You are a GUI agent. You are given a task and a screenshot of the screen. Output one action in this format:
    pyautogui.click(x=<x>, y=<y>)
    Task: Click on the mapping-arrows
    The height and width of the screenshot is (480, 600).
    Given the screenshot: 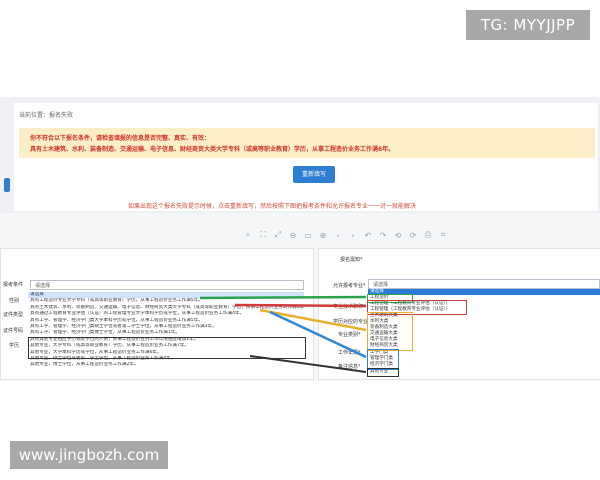 What is the action you would take?
    pyautogui.click(x=283, y=334)
    